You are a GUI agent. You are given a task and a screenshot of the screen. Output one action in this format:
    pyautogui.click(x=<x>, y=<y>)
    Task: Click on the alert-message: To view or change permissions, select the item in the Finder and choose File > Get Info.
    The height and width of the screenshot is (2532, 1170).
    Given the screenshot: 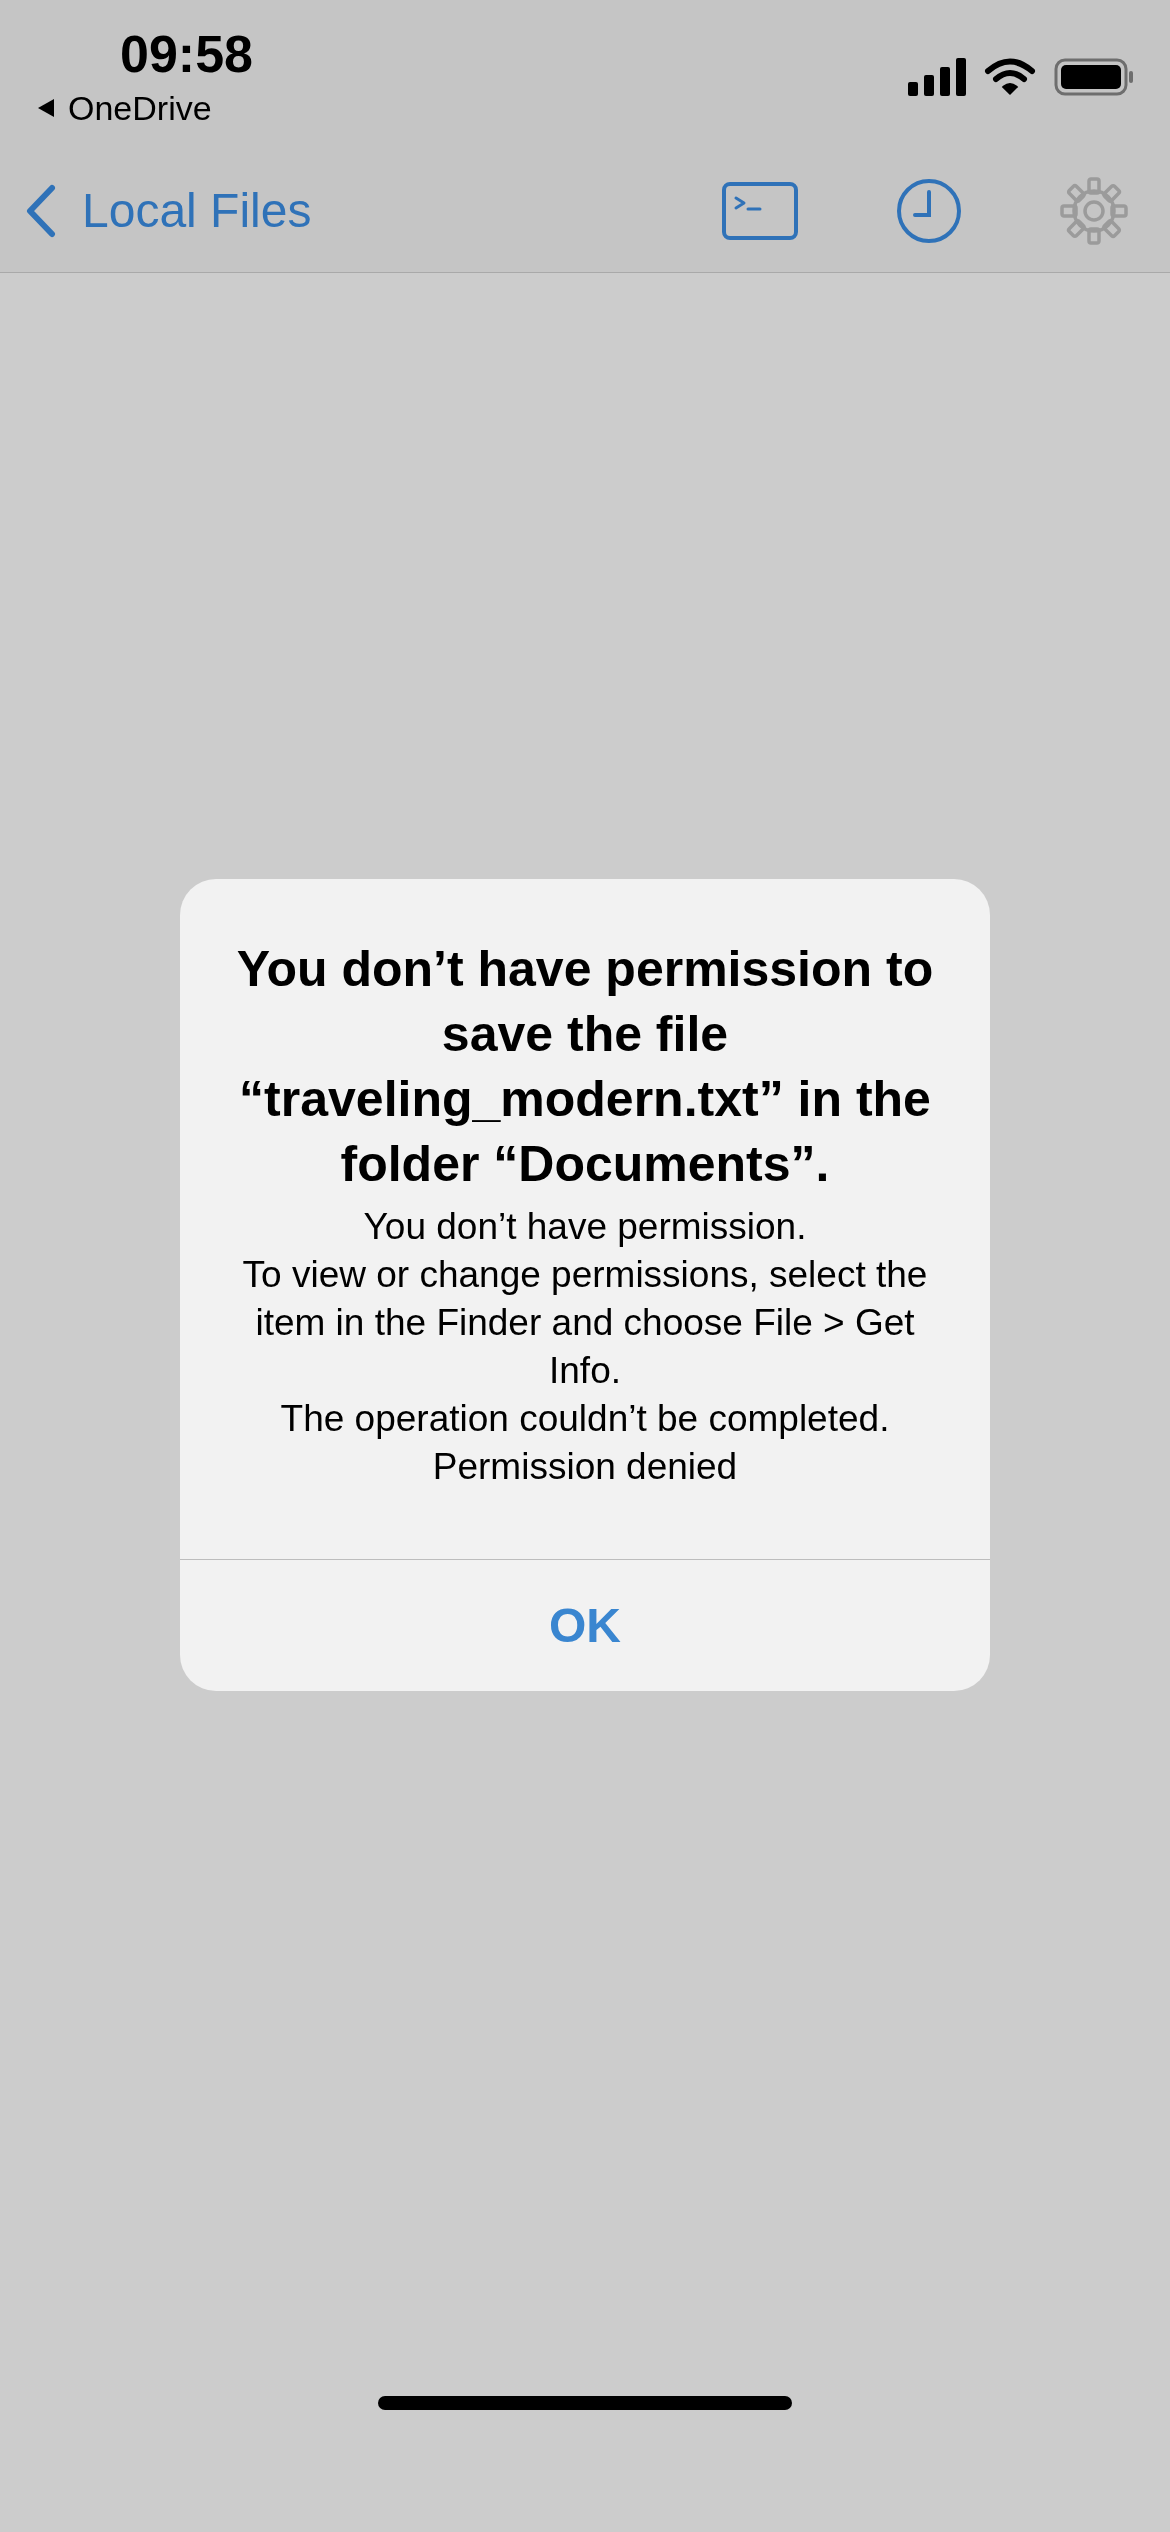 What is the action you would take?
    pyautogui.click(x=585, y=1323)
    